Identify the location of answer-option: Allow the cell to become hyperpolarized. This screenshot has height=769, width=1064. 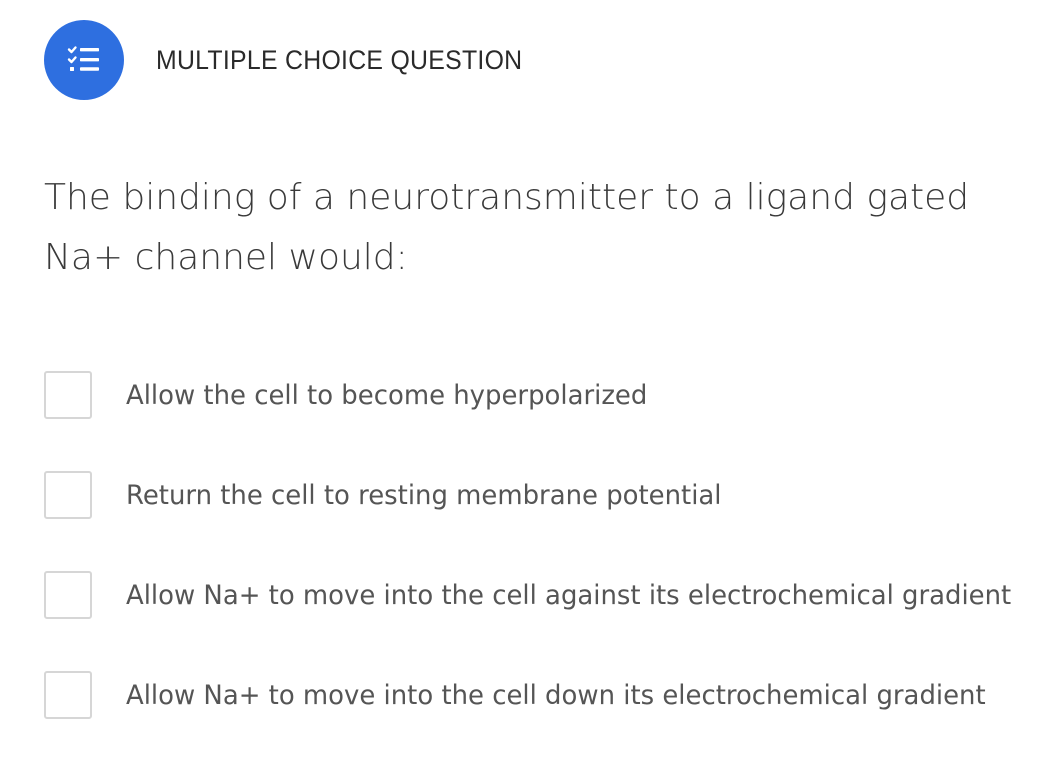
(554, 395).